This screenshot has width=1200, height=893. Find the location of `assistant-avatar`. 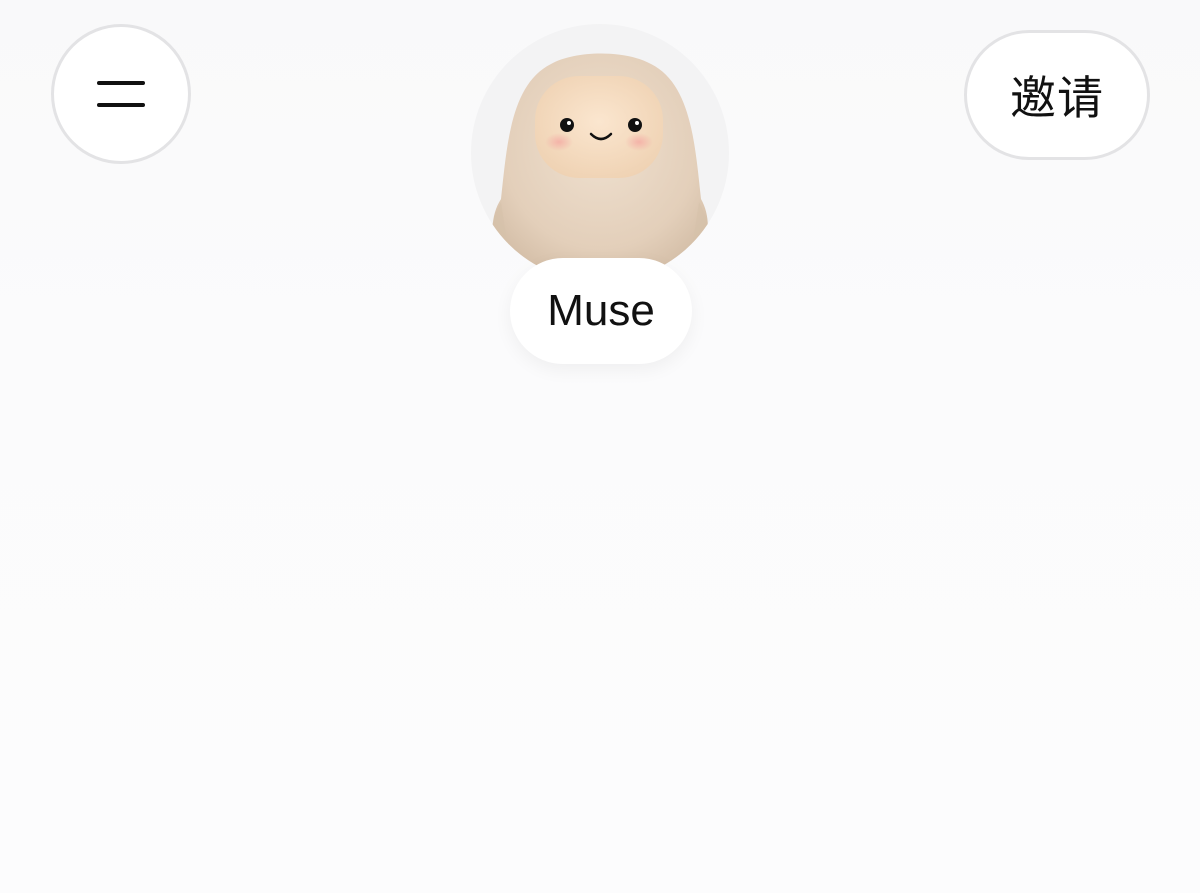

assistant-avatar is located at coordinates (600, 153).